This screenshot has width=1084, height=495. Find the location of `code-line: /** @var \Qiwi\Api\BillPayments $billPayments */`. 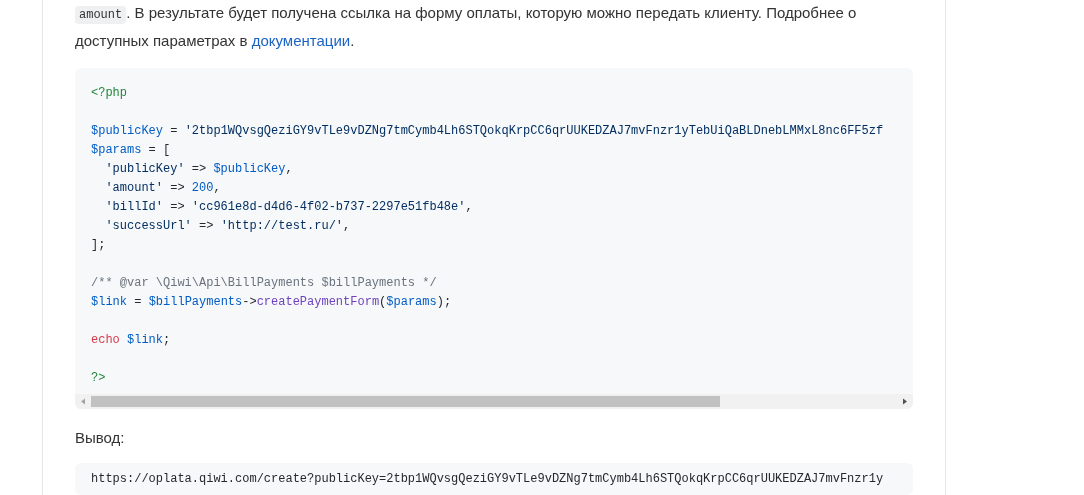

code-line: /** @var \Qiwi\Api\BillPayments $billPayments */ is located at coordinates (264, 283).